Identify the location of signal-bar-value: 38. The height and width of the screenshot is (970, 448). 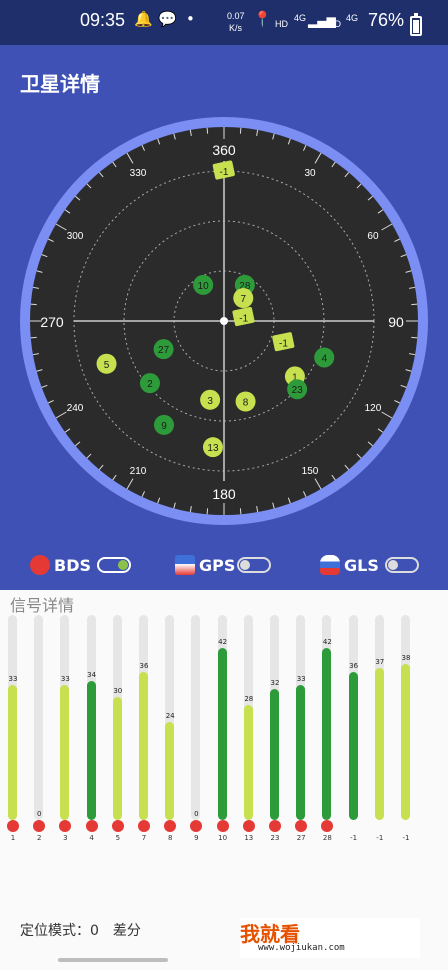
(406, 658).